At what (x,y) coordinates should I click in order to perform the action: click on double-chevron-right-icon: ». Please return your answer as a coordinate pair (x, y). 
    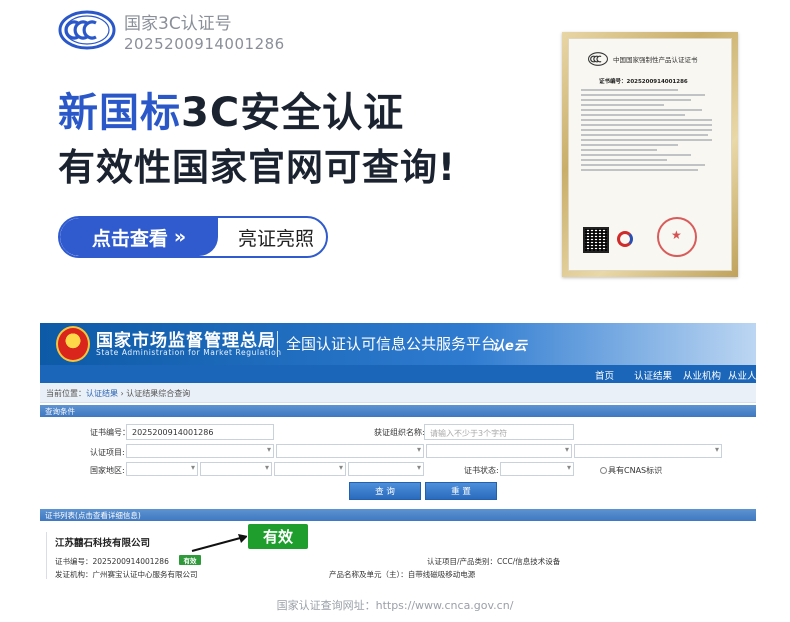
    Looking at the image, I should click on (180, 237).